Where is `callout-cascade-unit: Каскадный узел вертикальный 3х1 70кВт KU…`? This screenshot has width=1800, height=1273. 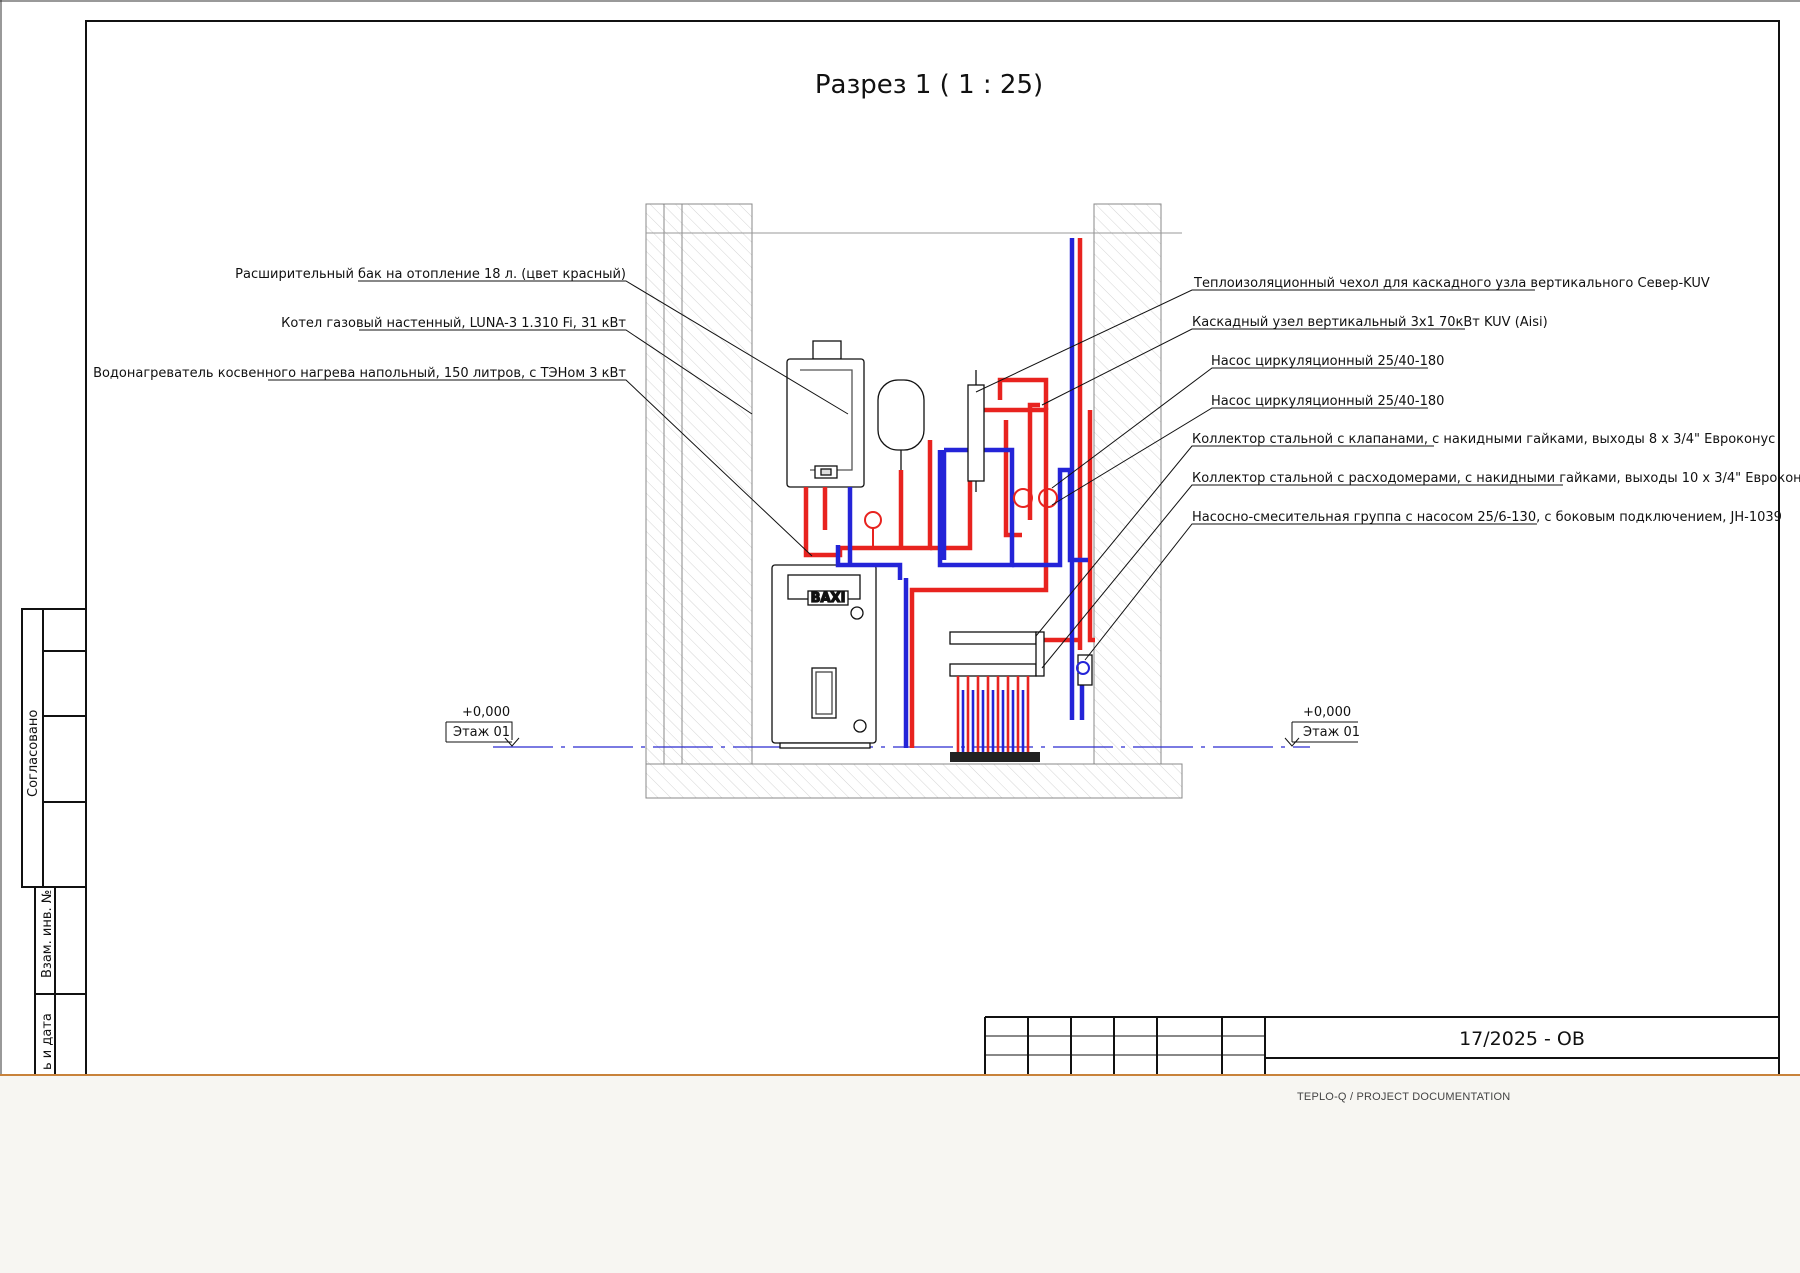
callout-cascade-unit: Каскадный узел вертикальный 3х1 70кВт KU… is located at coordinates (1370, 322).